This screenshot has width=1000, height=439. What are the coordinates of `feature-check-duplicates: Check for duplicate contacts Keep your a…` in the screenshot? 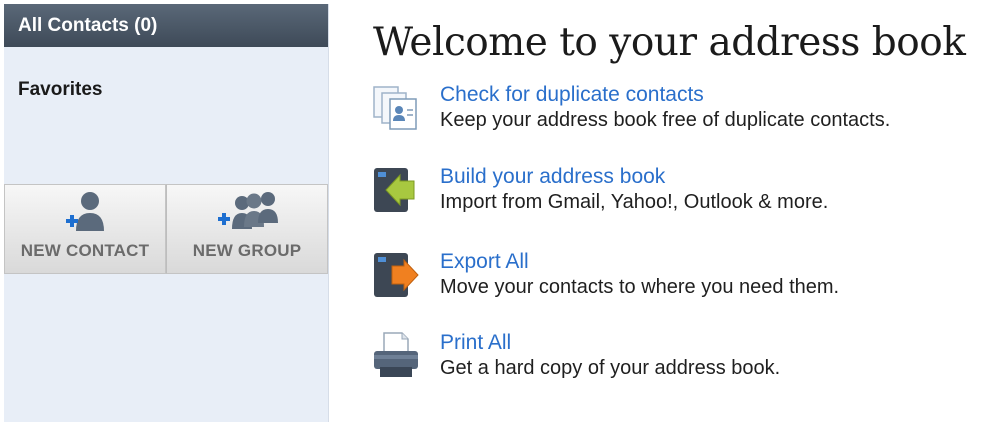 It's located at (630, 108).